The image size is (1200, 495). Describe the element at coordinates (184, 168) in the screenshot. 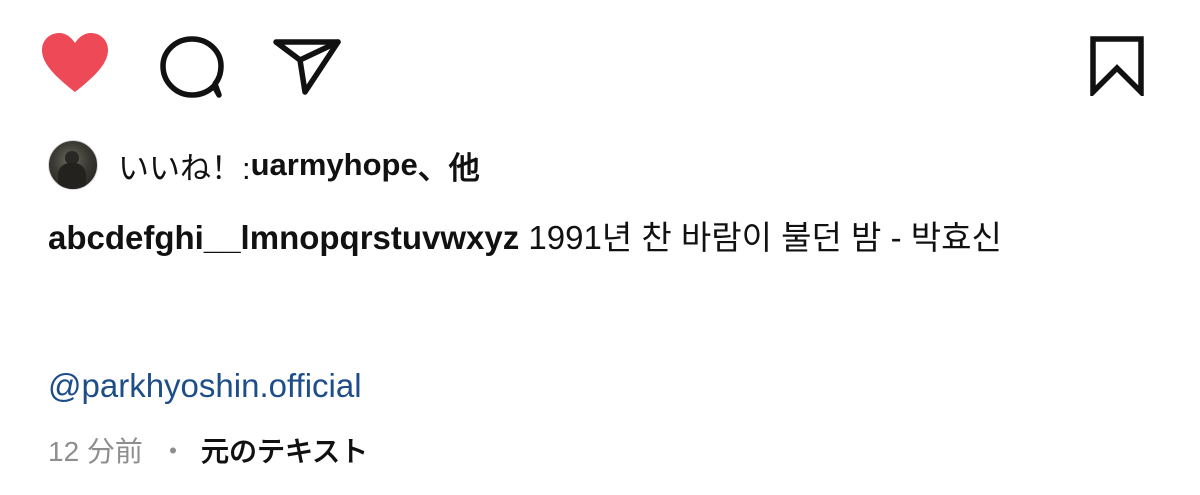

I see `likes-prefix-label: いいね！:` at that location.